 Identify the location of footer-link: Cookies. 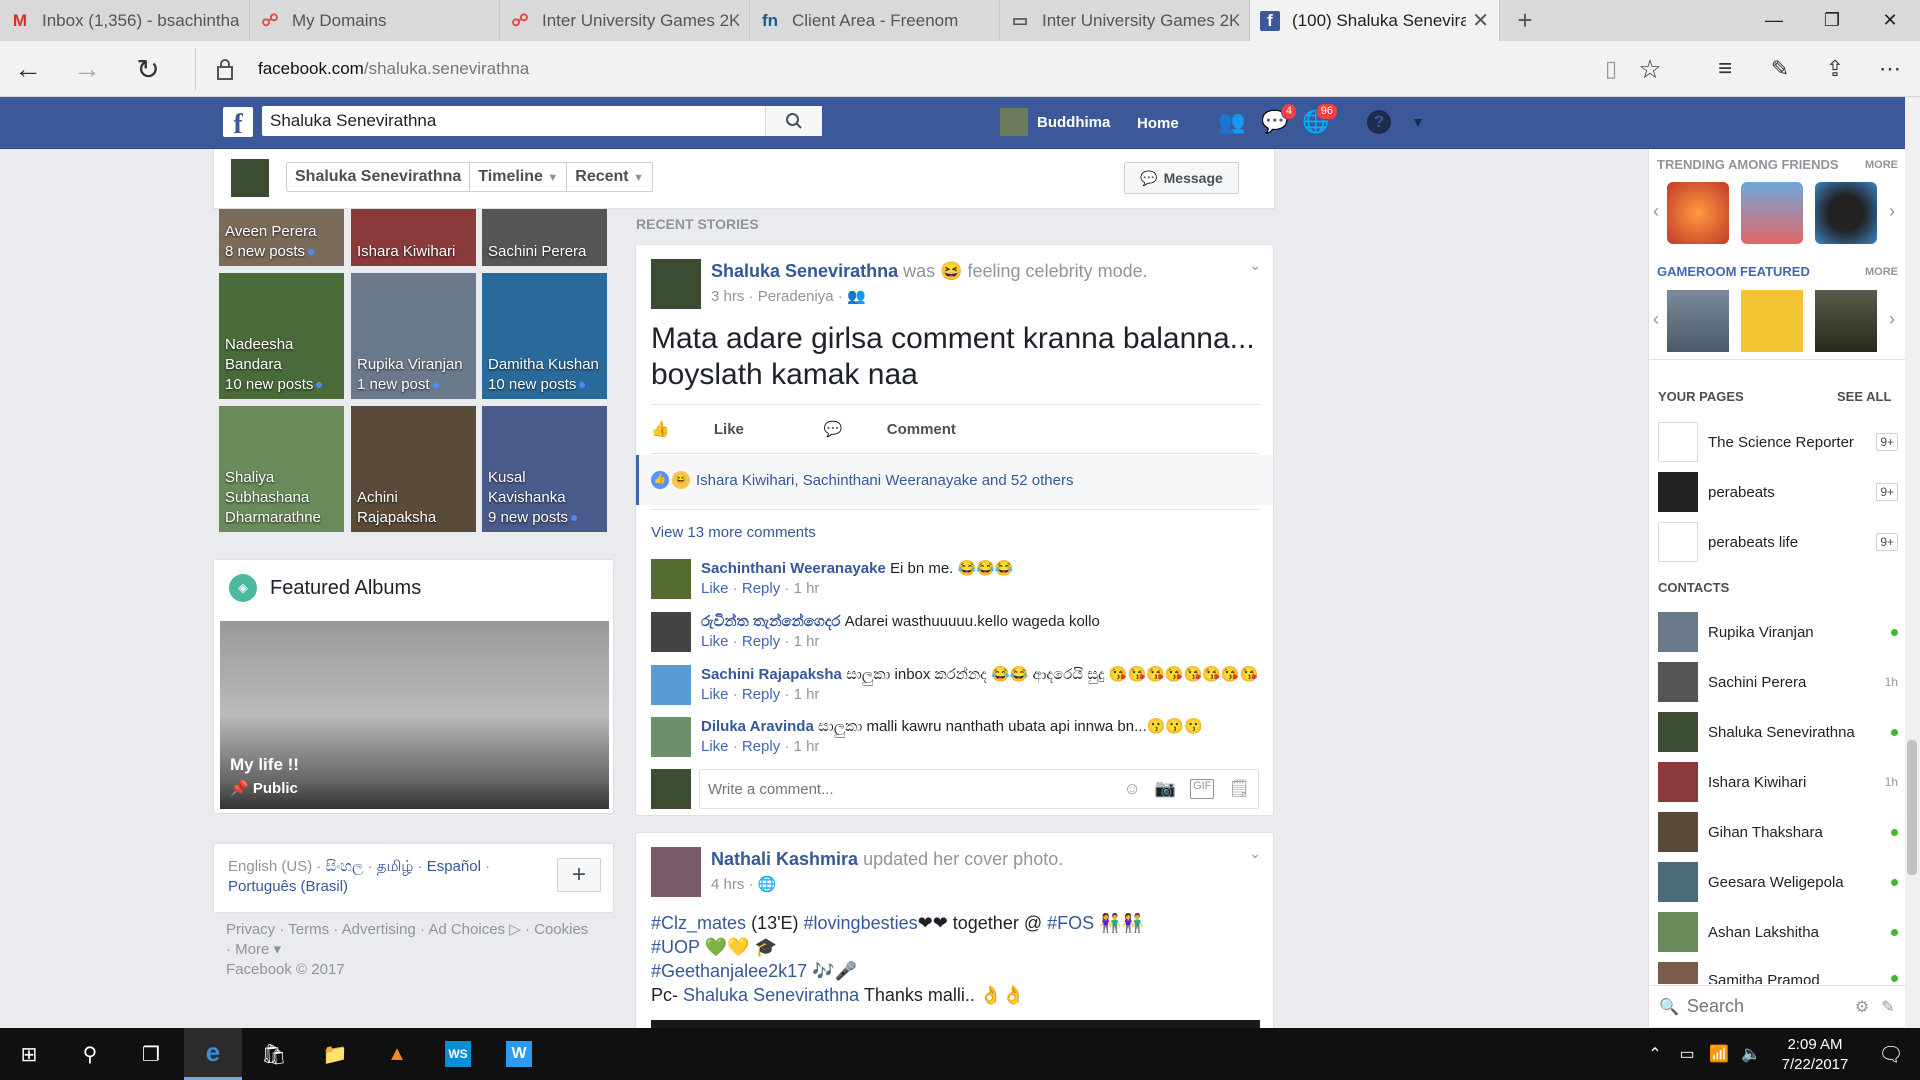
(561, 929).